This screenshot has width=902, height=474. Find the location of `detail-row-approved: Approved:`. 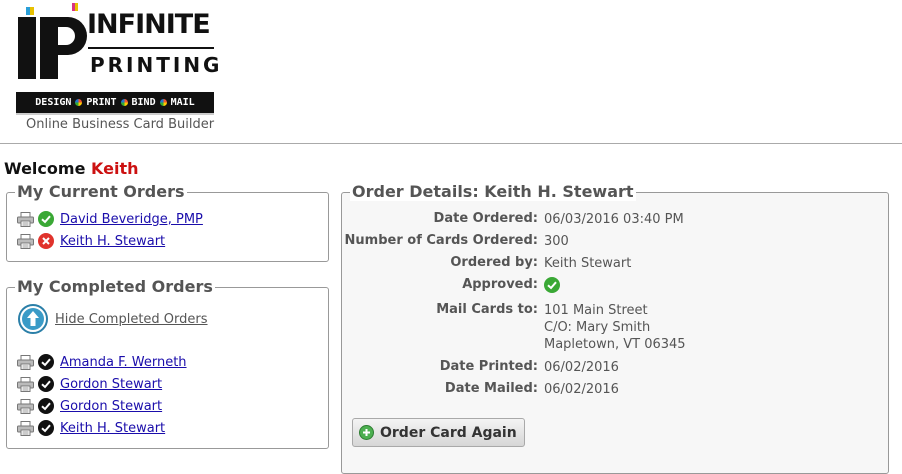

detail-row-approved: Approved: is located at coordinates (451, 287).